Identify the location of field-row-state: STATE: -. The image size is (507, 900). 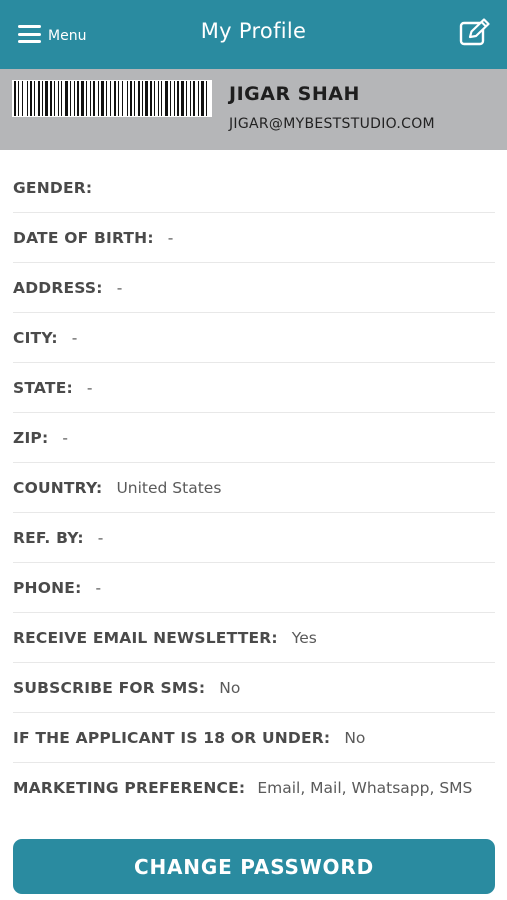
(254, 388).